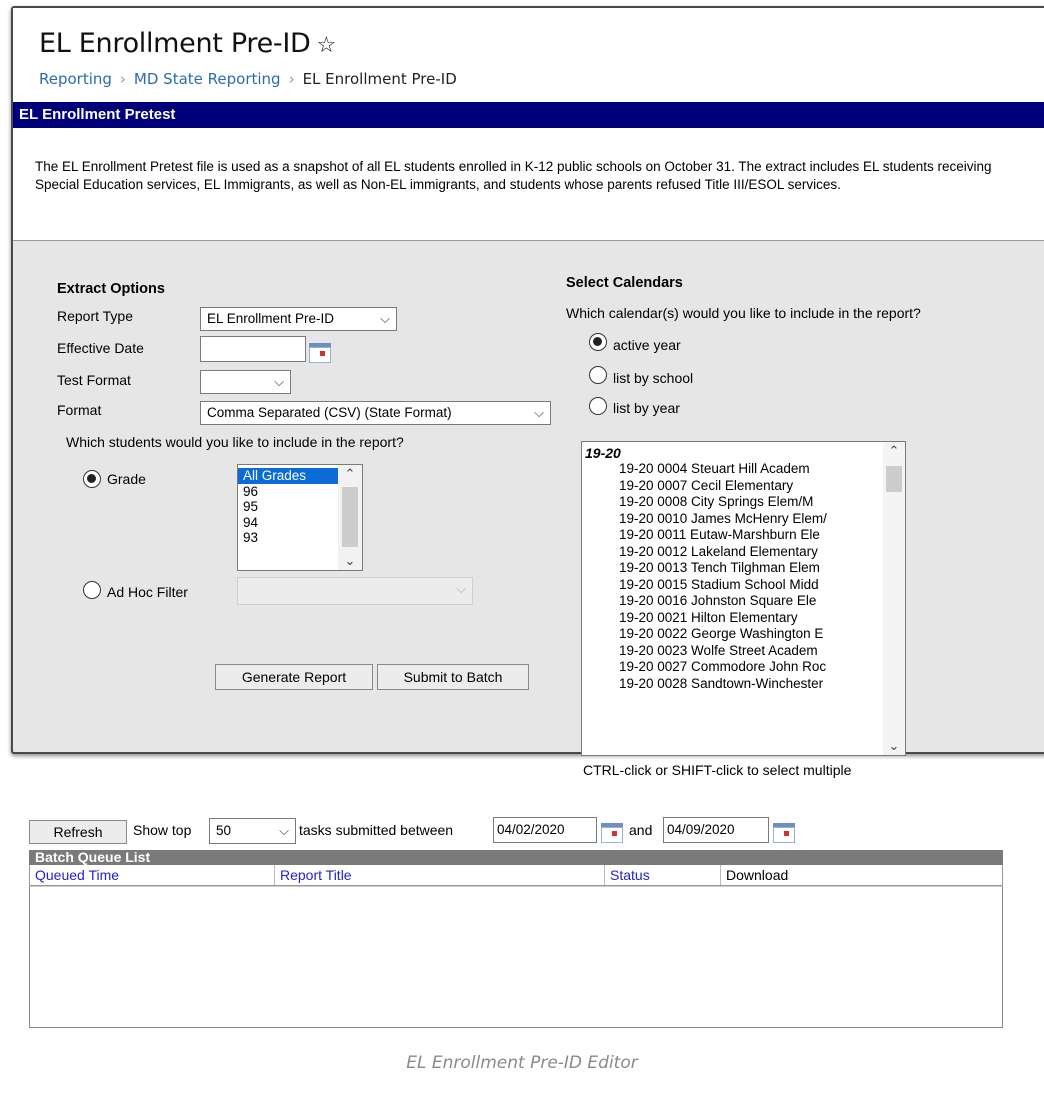 The image size is (1044, 1111). I want to click on show-top-select: 50 ⌵, so click(252, 831).